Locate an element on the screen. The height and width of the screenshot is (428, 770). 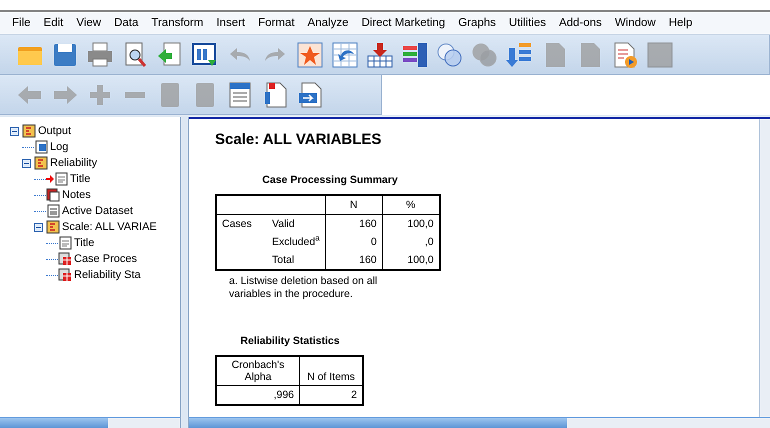
menu-item: Transform is located at coordinates (177, 23).